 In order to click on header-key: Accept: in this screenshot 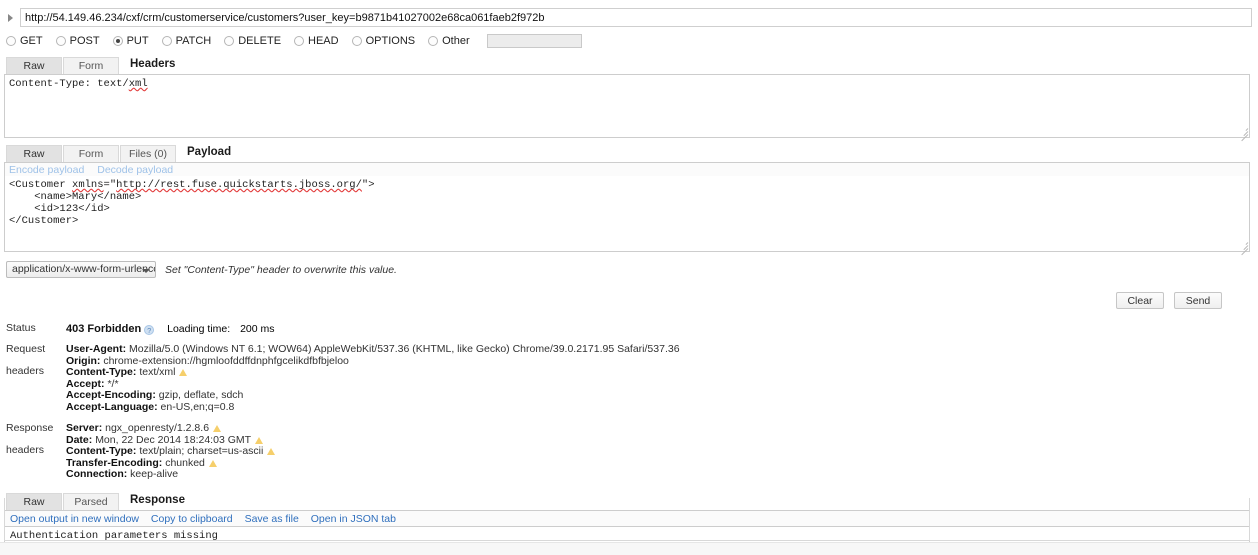, I will do `click(85, 383)`.